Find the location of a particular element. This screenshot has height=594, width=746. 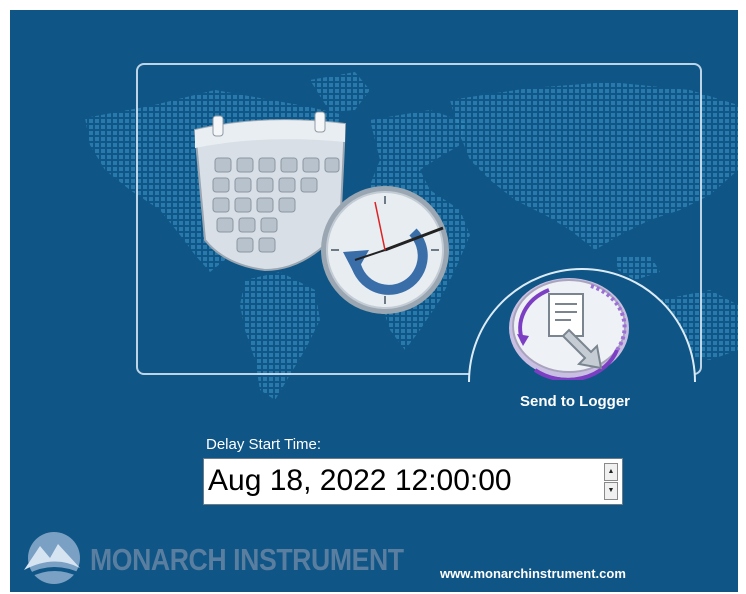

time-spinner: ▲ ▼ is located at coordinates (611, 481).